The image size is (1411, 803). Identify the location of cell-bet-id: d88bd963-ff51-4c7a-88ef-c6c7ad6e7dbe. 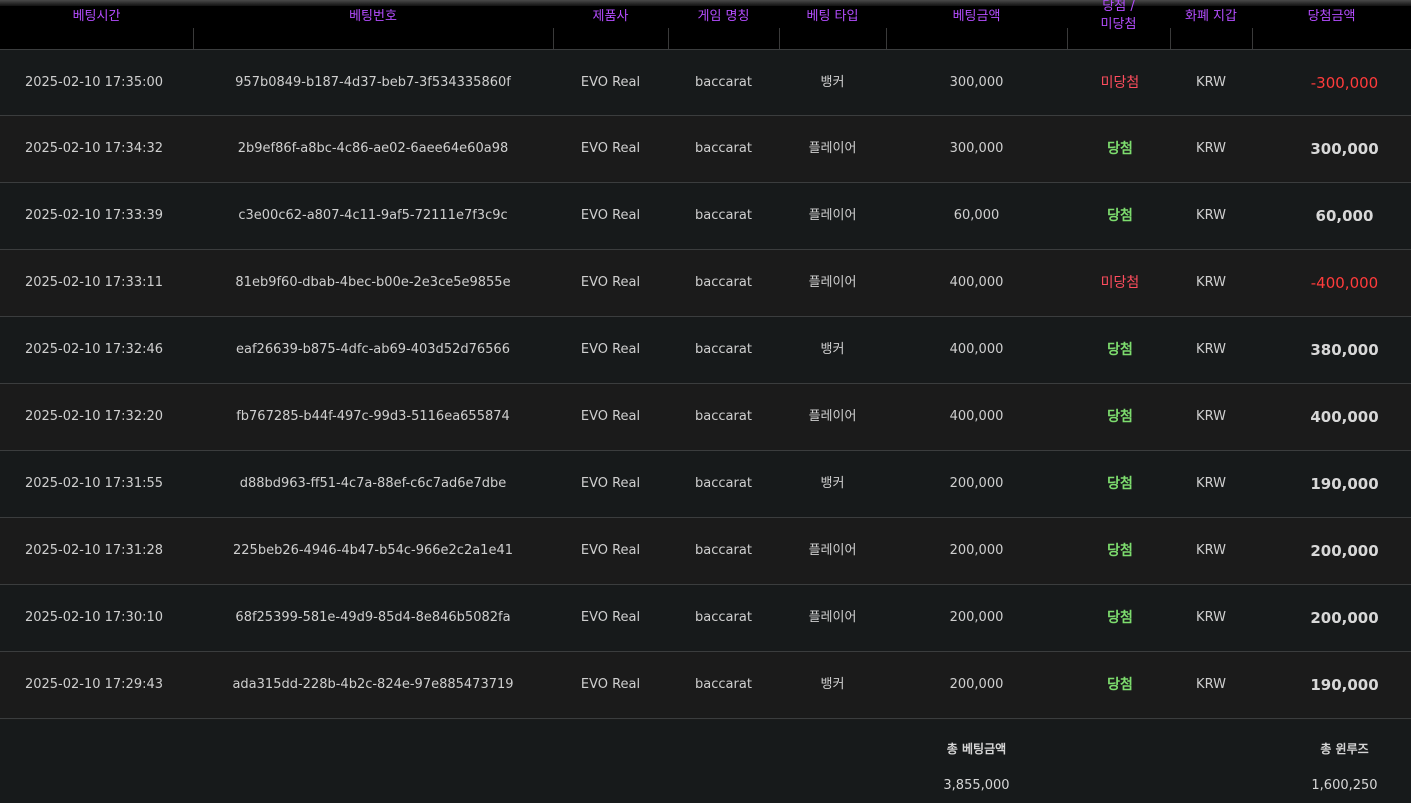
(373, 483).